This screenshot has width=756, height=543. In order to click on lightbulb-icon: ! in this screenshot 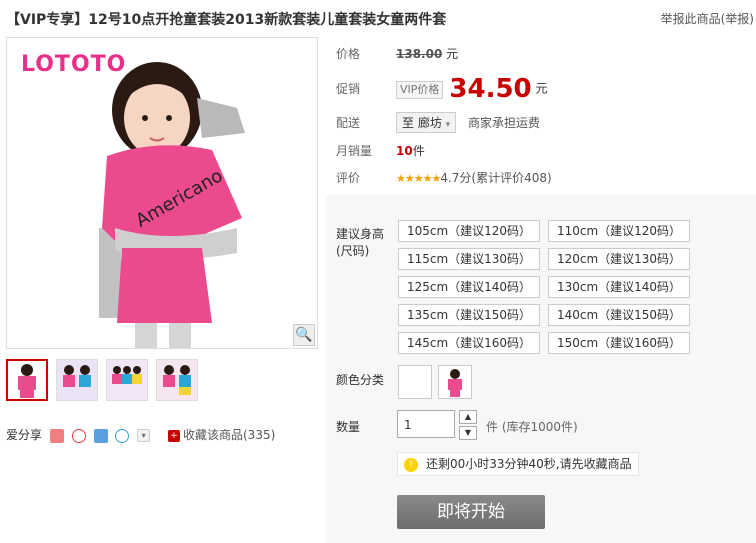, I will do `click(411, 464)`.